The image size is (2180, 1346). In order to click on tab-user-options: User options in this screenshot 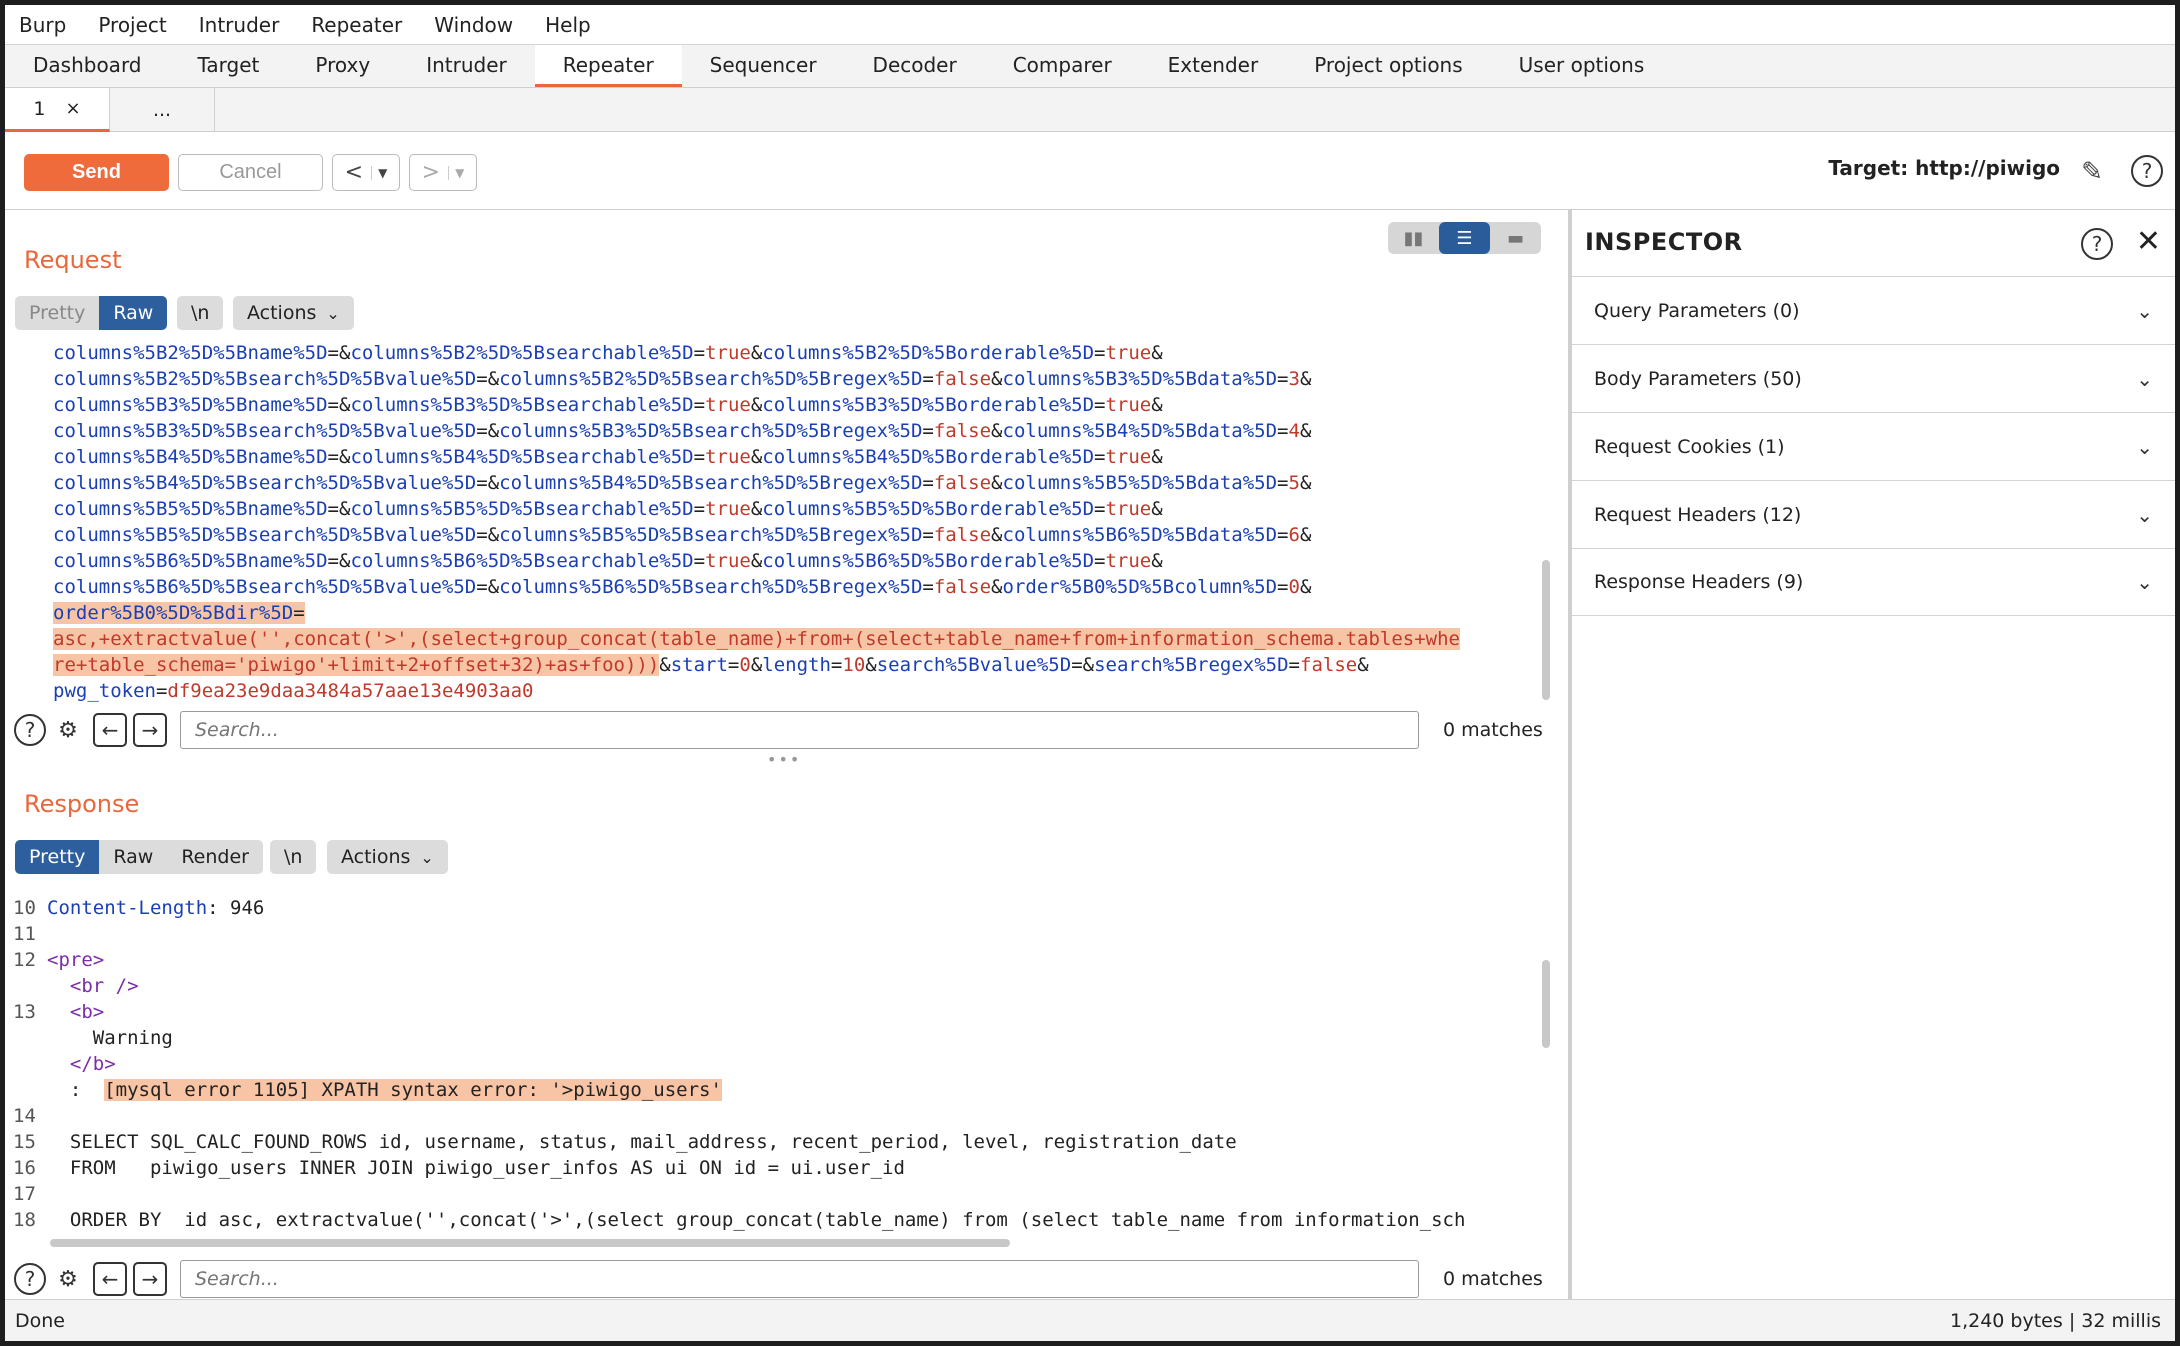, I will do `click(1582, 66)`.